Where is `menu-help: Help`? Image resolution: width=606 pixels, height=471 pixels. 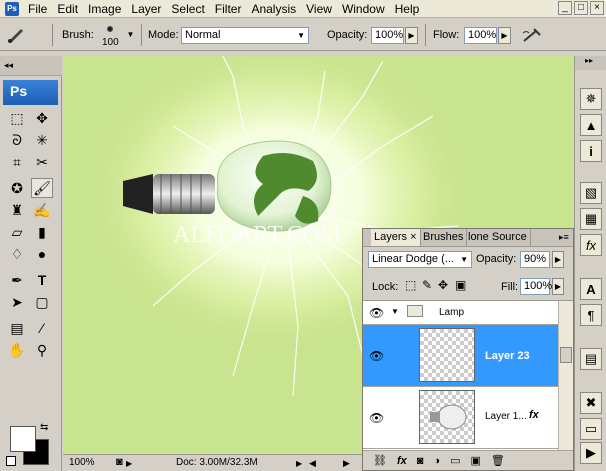 menu-help: Help is located at coordinates (407, 9).